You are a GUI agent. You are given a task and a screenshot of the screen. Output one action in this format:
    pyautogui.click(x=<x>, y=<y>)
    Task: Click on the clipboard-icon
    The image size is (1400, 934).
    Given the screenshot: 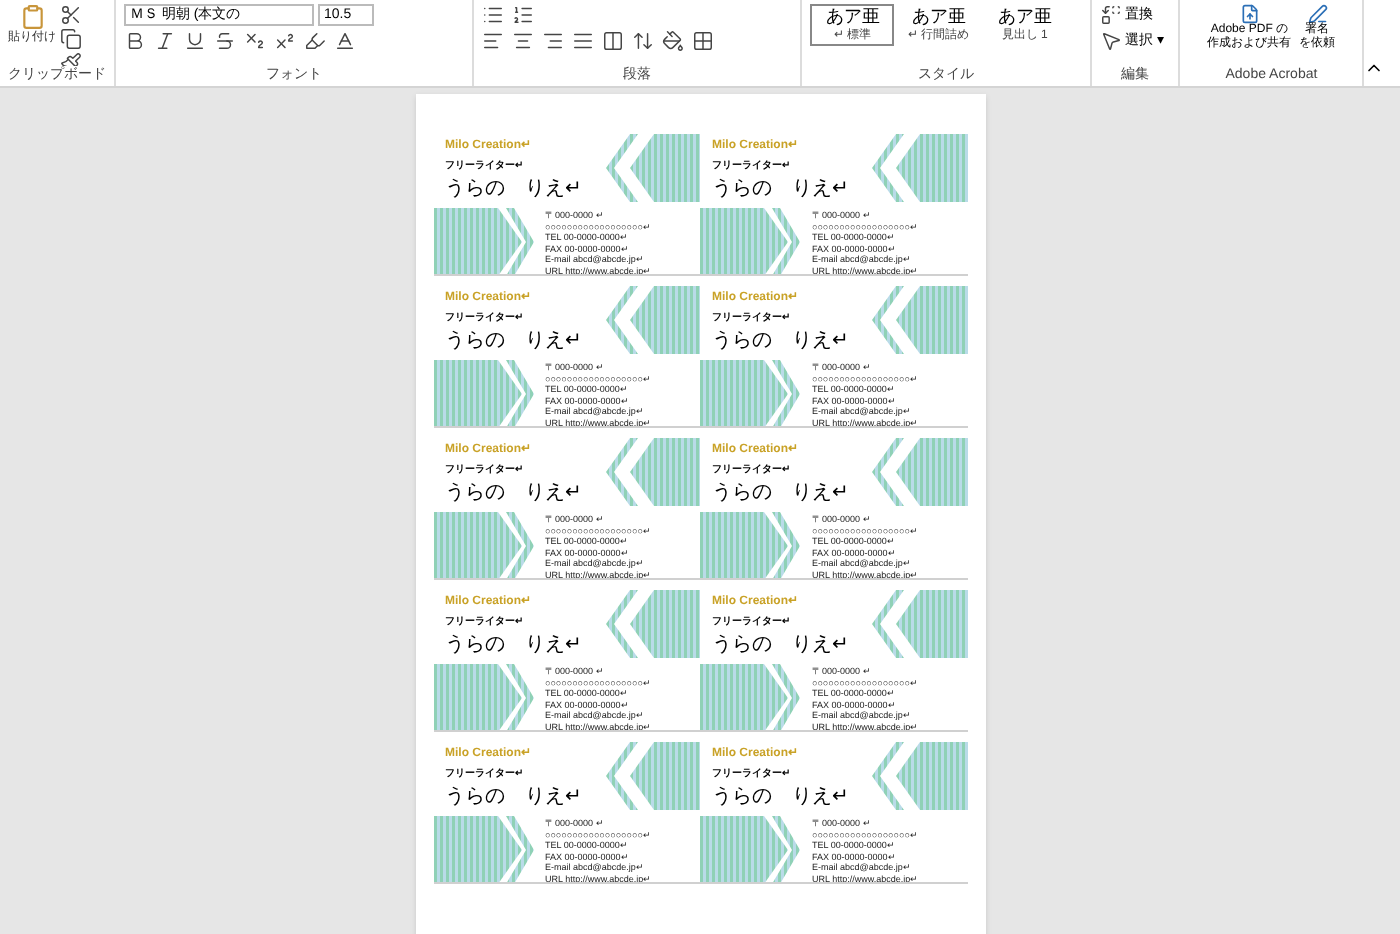 What is the action you would take?
    pyautogui.click(x=32, y=17)
    